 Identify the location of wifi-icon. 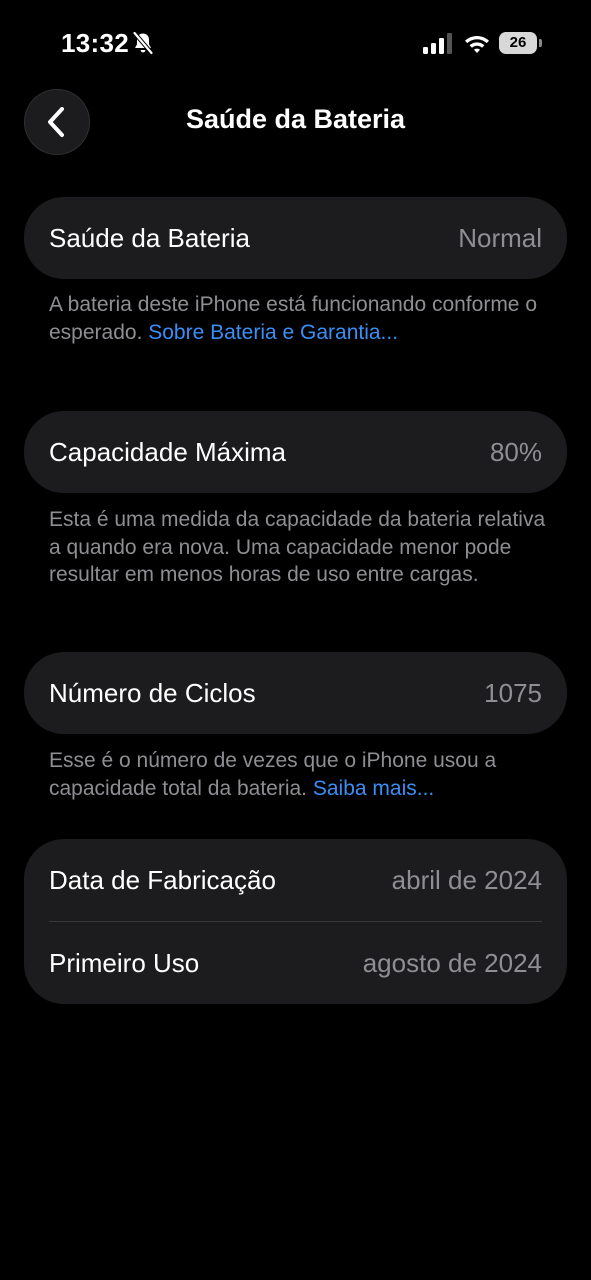
(477, 44).